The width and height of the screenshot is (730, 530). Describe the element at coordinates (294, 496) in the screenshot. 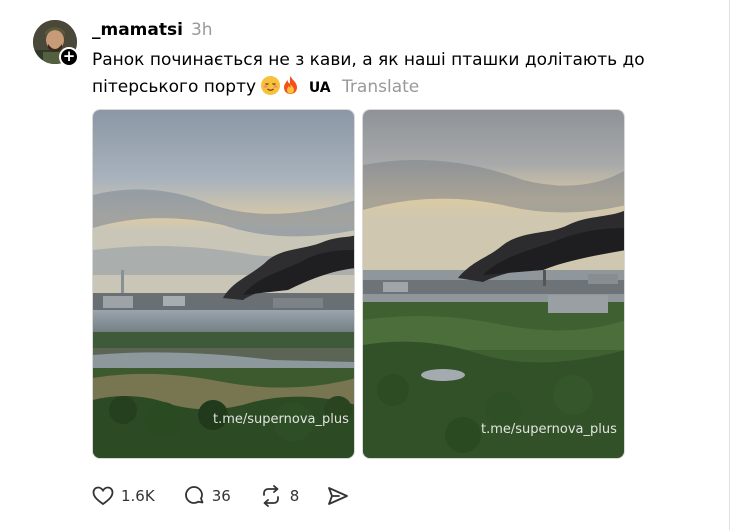

I see `repost-count: 8` at that location.